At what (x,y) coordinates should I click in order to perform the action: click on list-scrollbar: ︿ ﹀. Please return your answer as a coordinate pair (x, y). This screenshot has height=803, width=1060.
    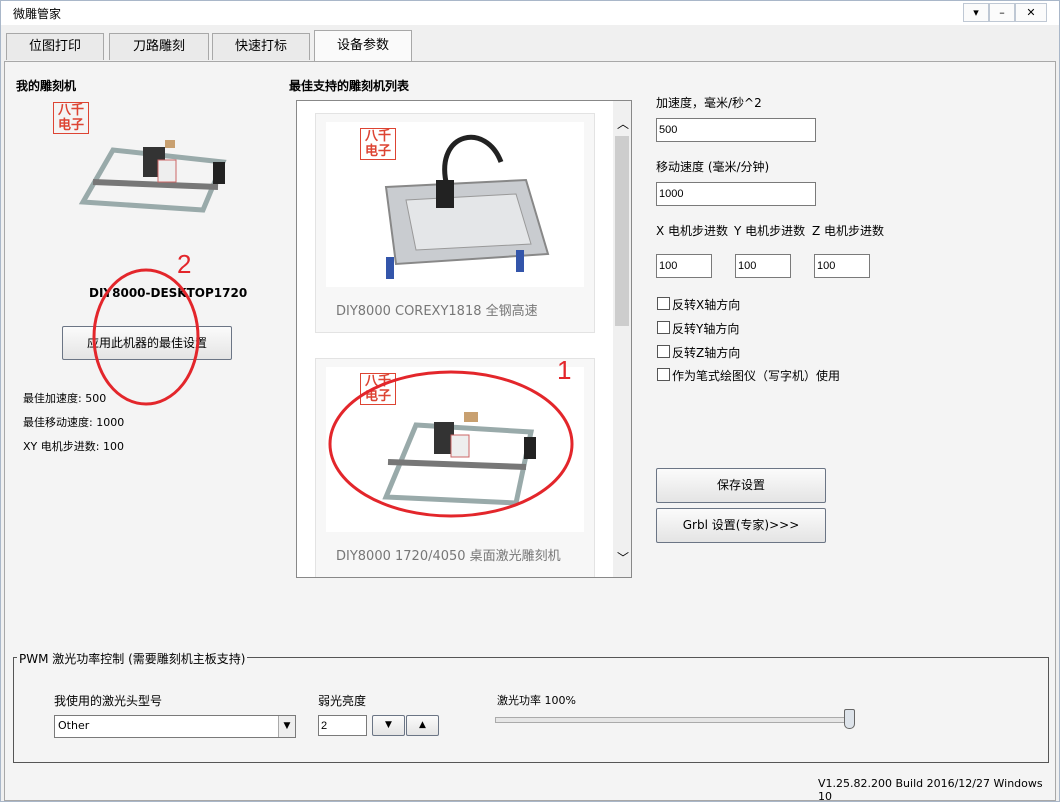
    Looking at the image, I should click on (622, 339).